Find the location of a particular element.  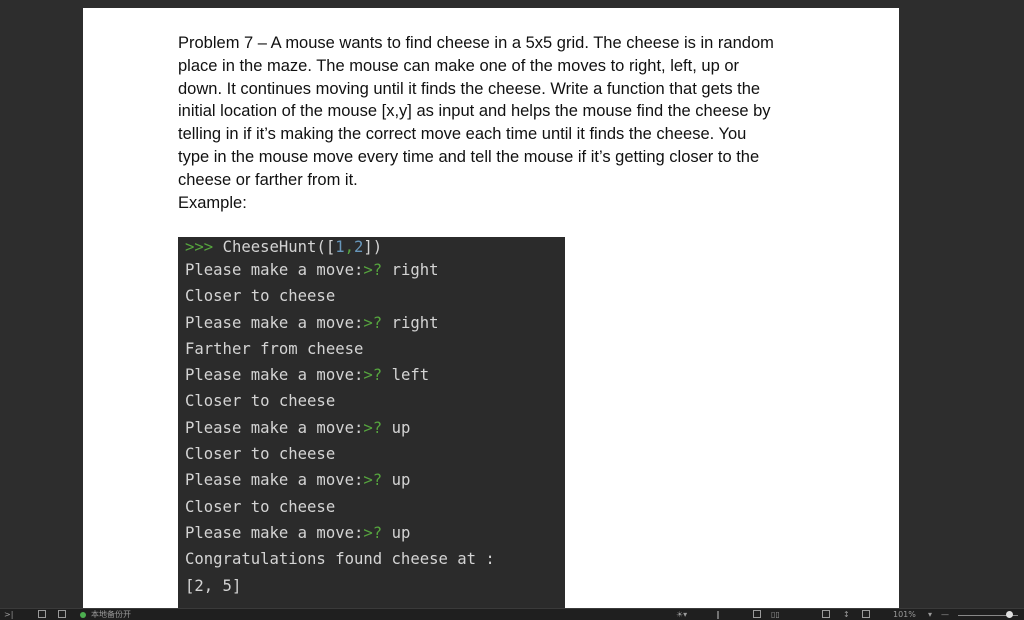

zoom-out-button: — is located at coordinates (945, 615).